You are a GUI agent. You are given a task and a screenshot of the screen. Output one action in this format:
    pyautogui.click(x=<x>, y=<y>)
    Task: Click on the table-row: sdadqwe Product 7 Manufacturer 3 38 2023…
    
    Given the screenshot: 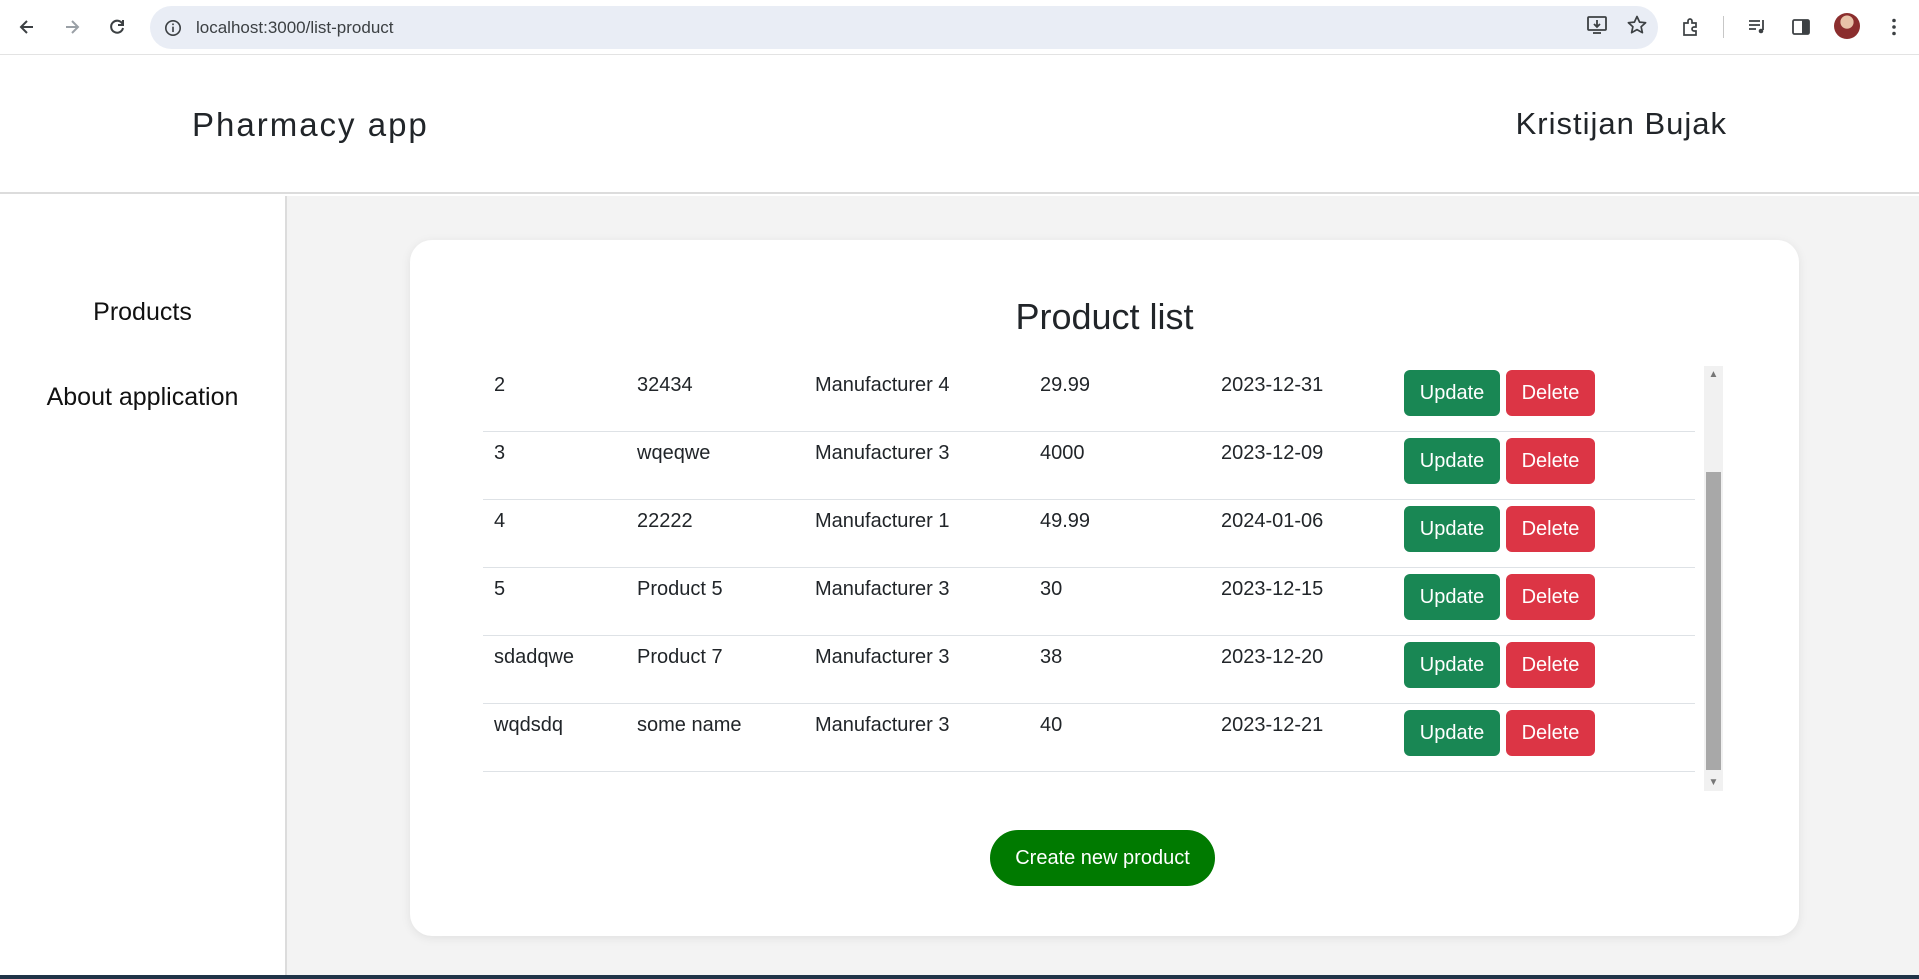 What is the action you would take?
    pyautogui.click(x=1089, y=670)
    